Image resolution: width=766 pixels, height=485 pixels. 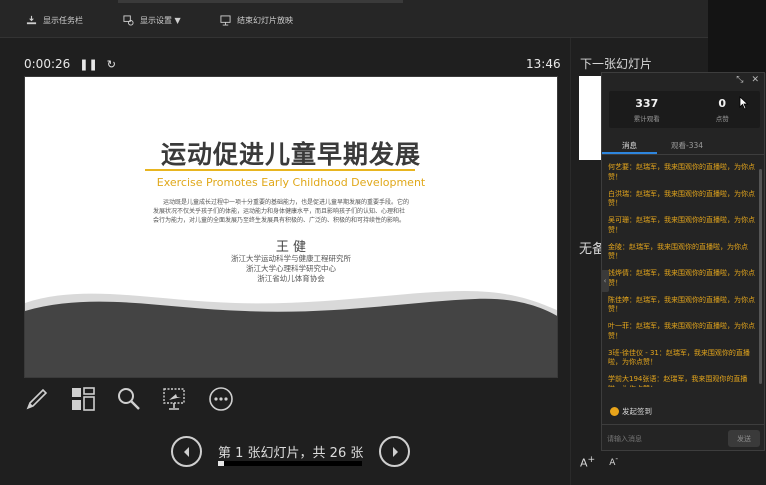 What do you see at coordinates (760, 276) in the screenshot?
I see `message-scrollbar` at bounding box center [760, 276].